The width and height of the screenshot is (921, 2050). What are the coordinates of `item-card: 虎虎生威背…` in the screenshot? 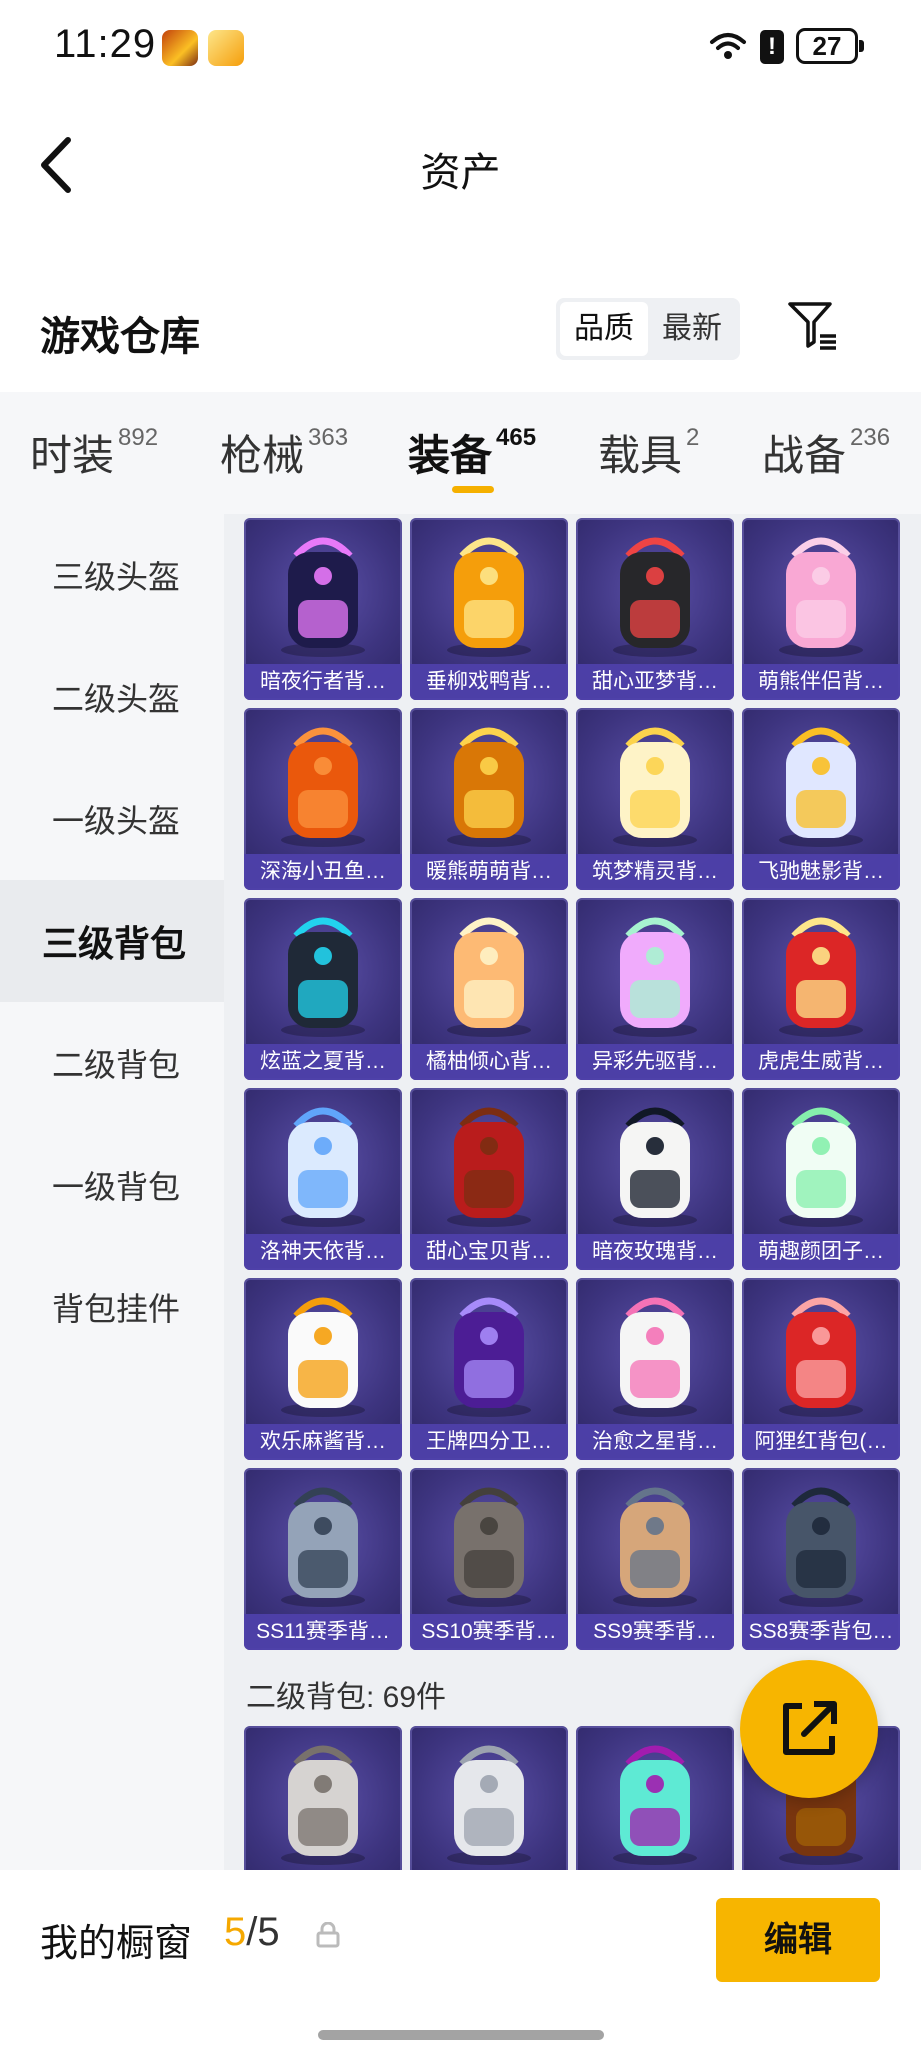 It's located at (821, 989).